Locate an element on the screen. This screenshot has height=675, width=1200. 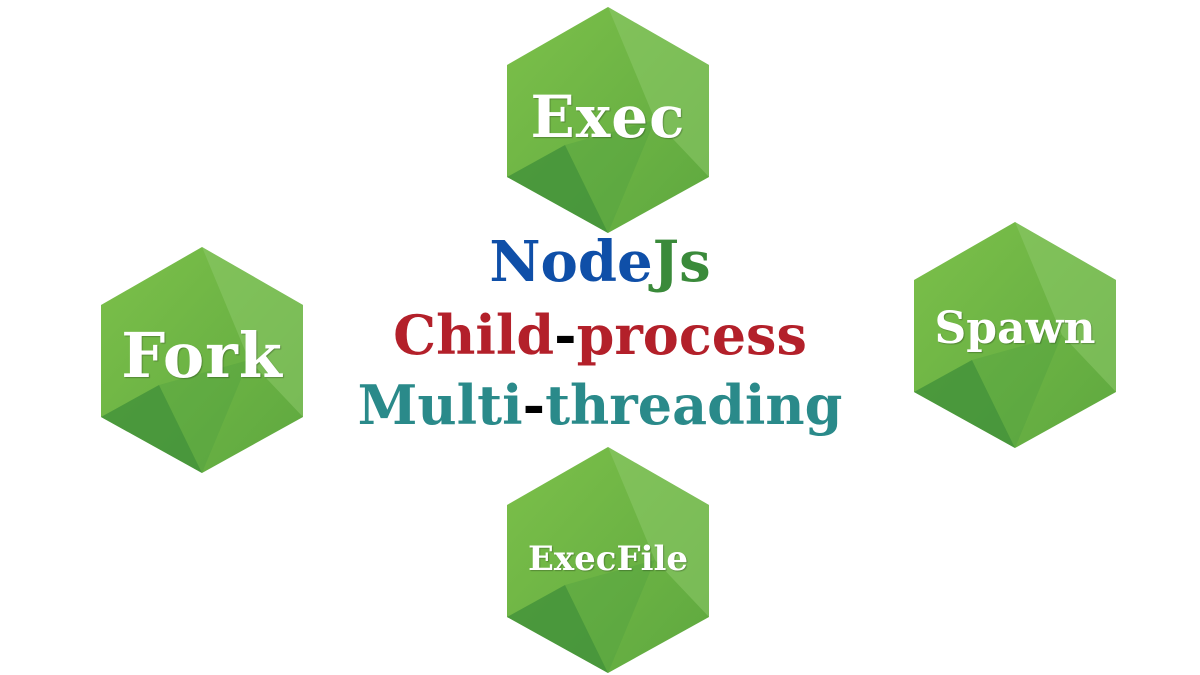
exec-hexagon: Exec is located at coordinates (608, 120).